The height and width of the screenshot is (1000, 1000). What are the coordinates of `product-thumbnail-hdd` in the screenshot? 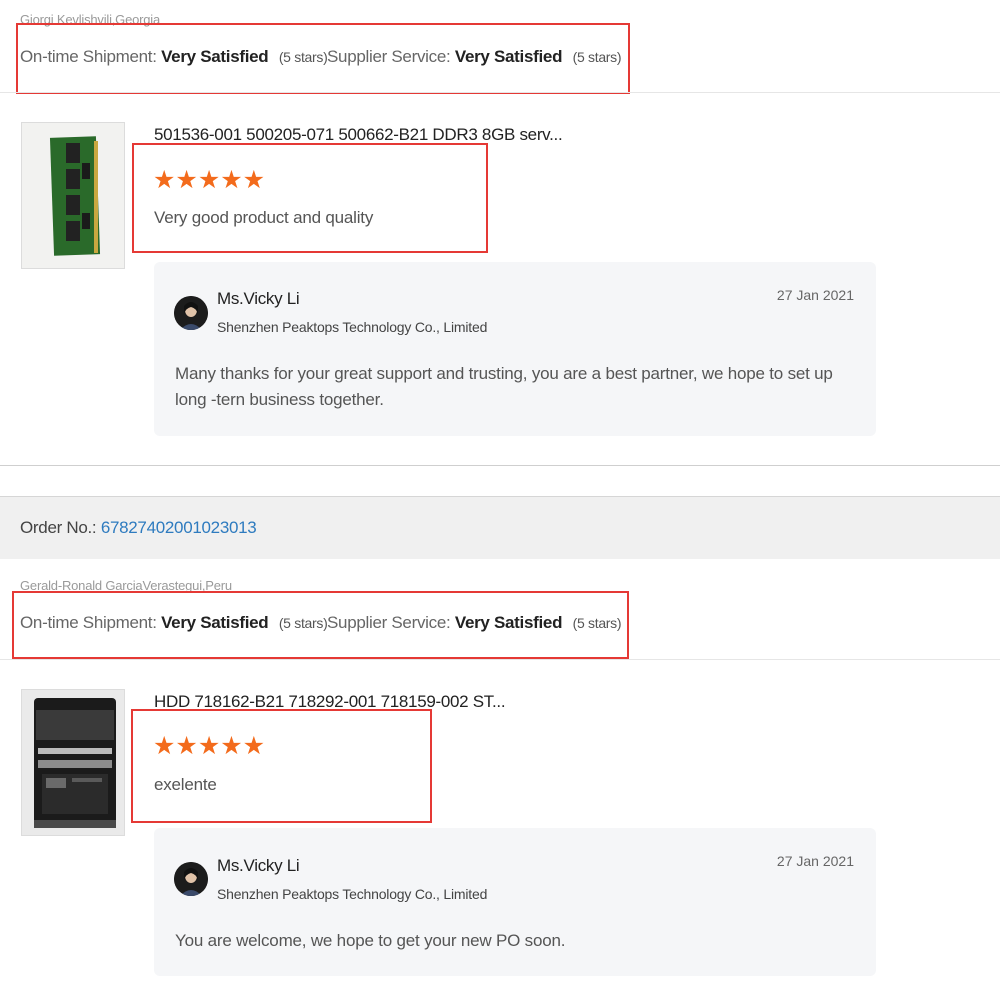 It's located at (73, 762).